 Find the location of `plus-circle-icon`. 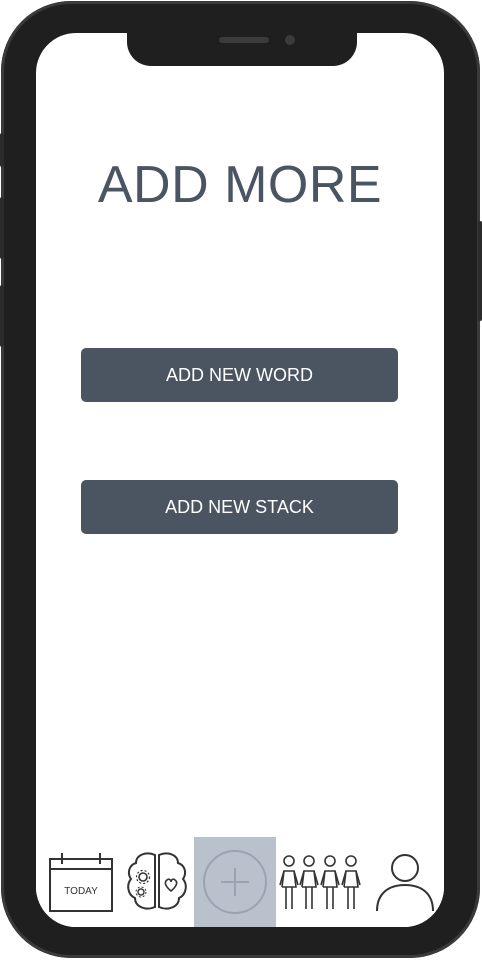

plus-circle-icon is located at coordinates (235, 882).